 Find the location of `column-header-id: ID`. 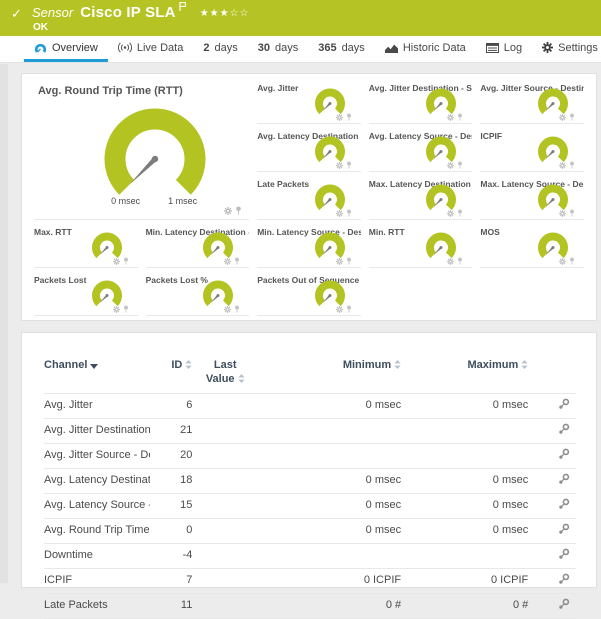

column-header-id: ID is located at coordinates (171, 375).